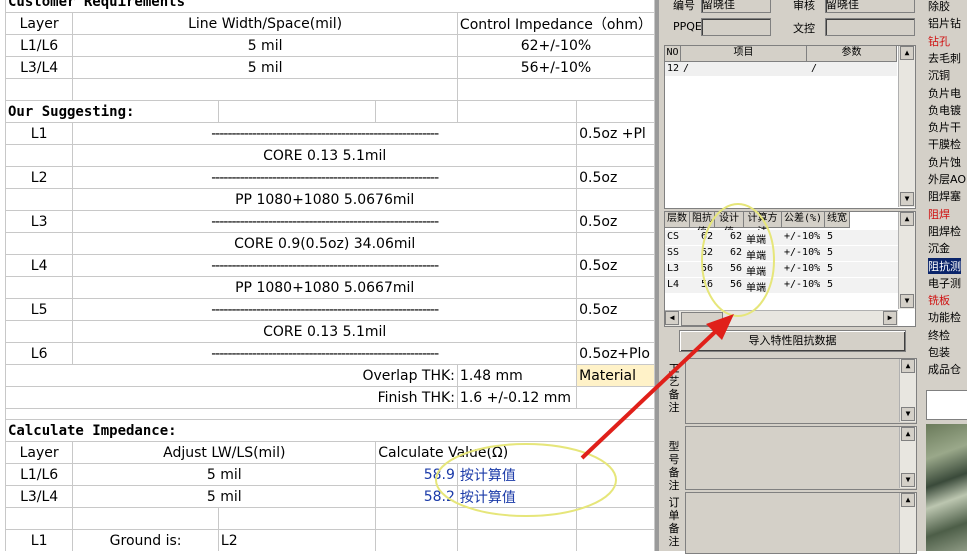 This screenshot has width=967, height=554. Describe the element at coordinates (648, 395) in the screenshot. I see `annotation-arrow-line` at that location.